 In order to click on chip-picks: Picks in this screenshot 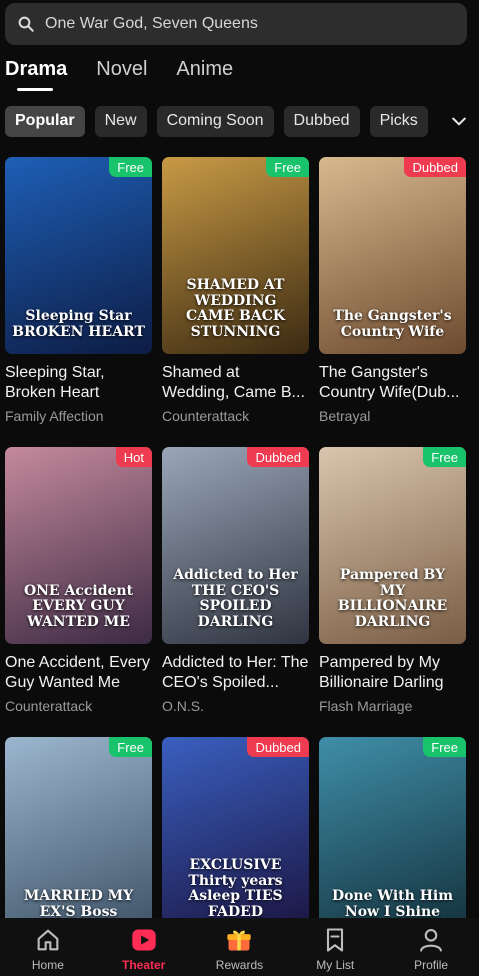, I will do `click(398, 121)`.